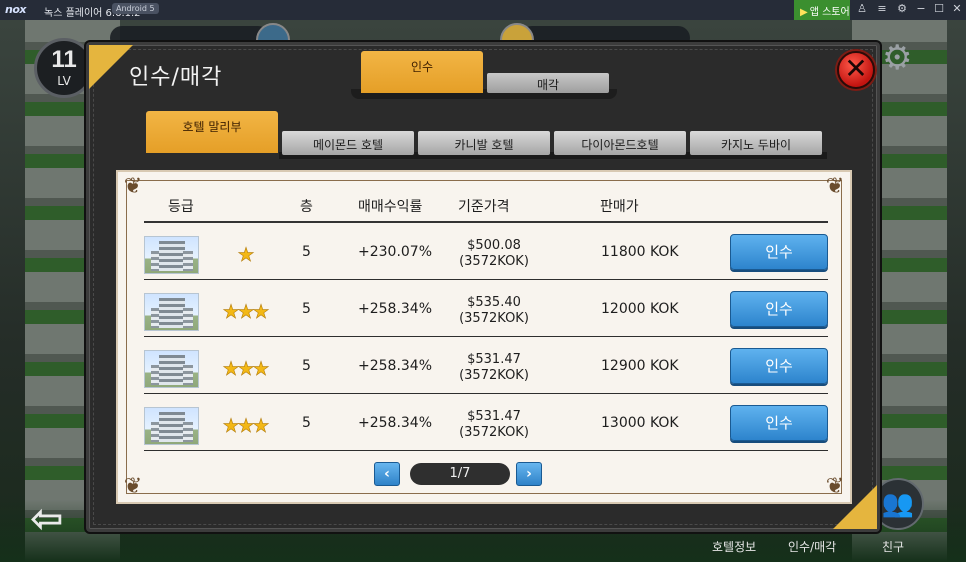 This screenshot has height=562, width=966. Describe the element at coordinates (862, 8) in the screenshot. I see `shirt-icon: ♙` at that location.